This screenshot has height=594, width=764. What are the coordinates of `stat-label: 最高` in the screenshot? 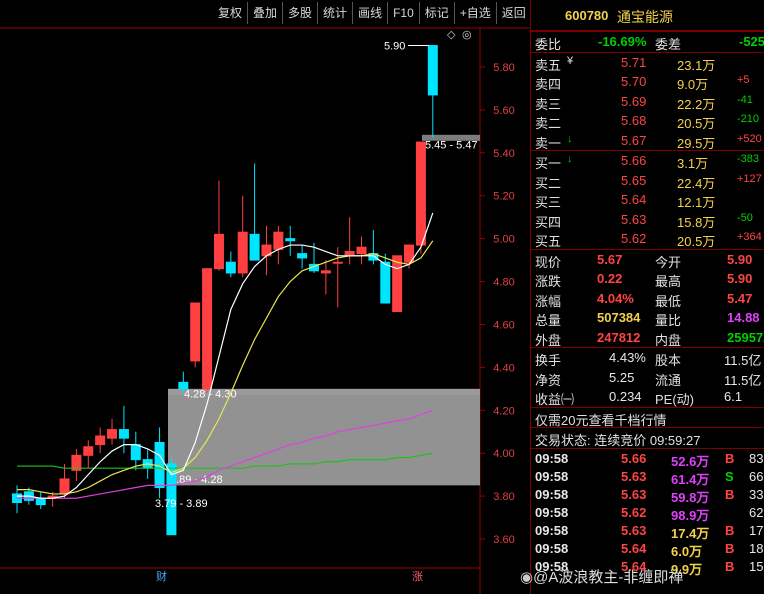 It's located at (668, 281).